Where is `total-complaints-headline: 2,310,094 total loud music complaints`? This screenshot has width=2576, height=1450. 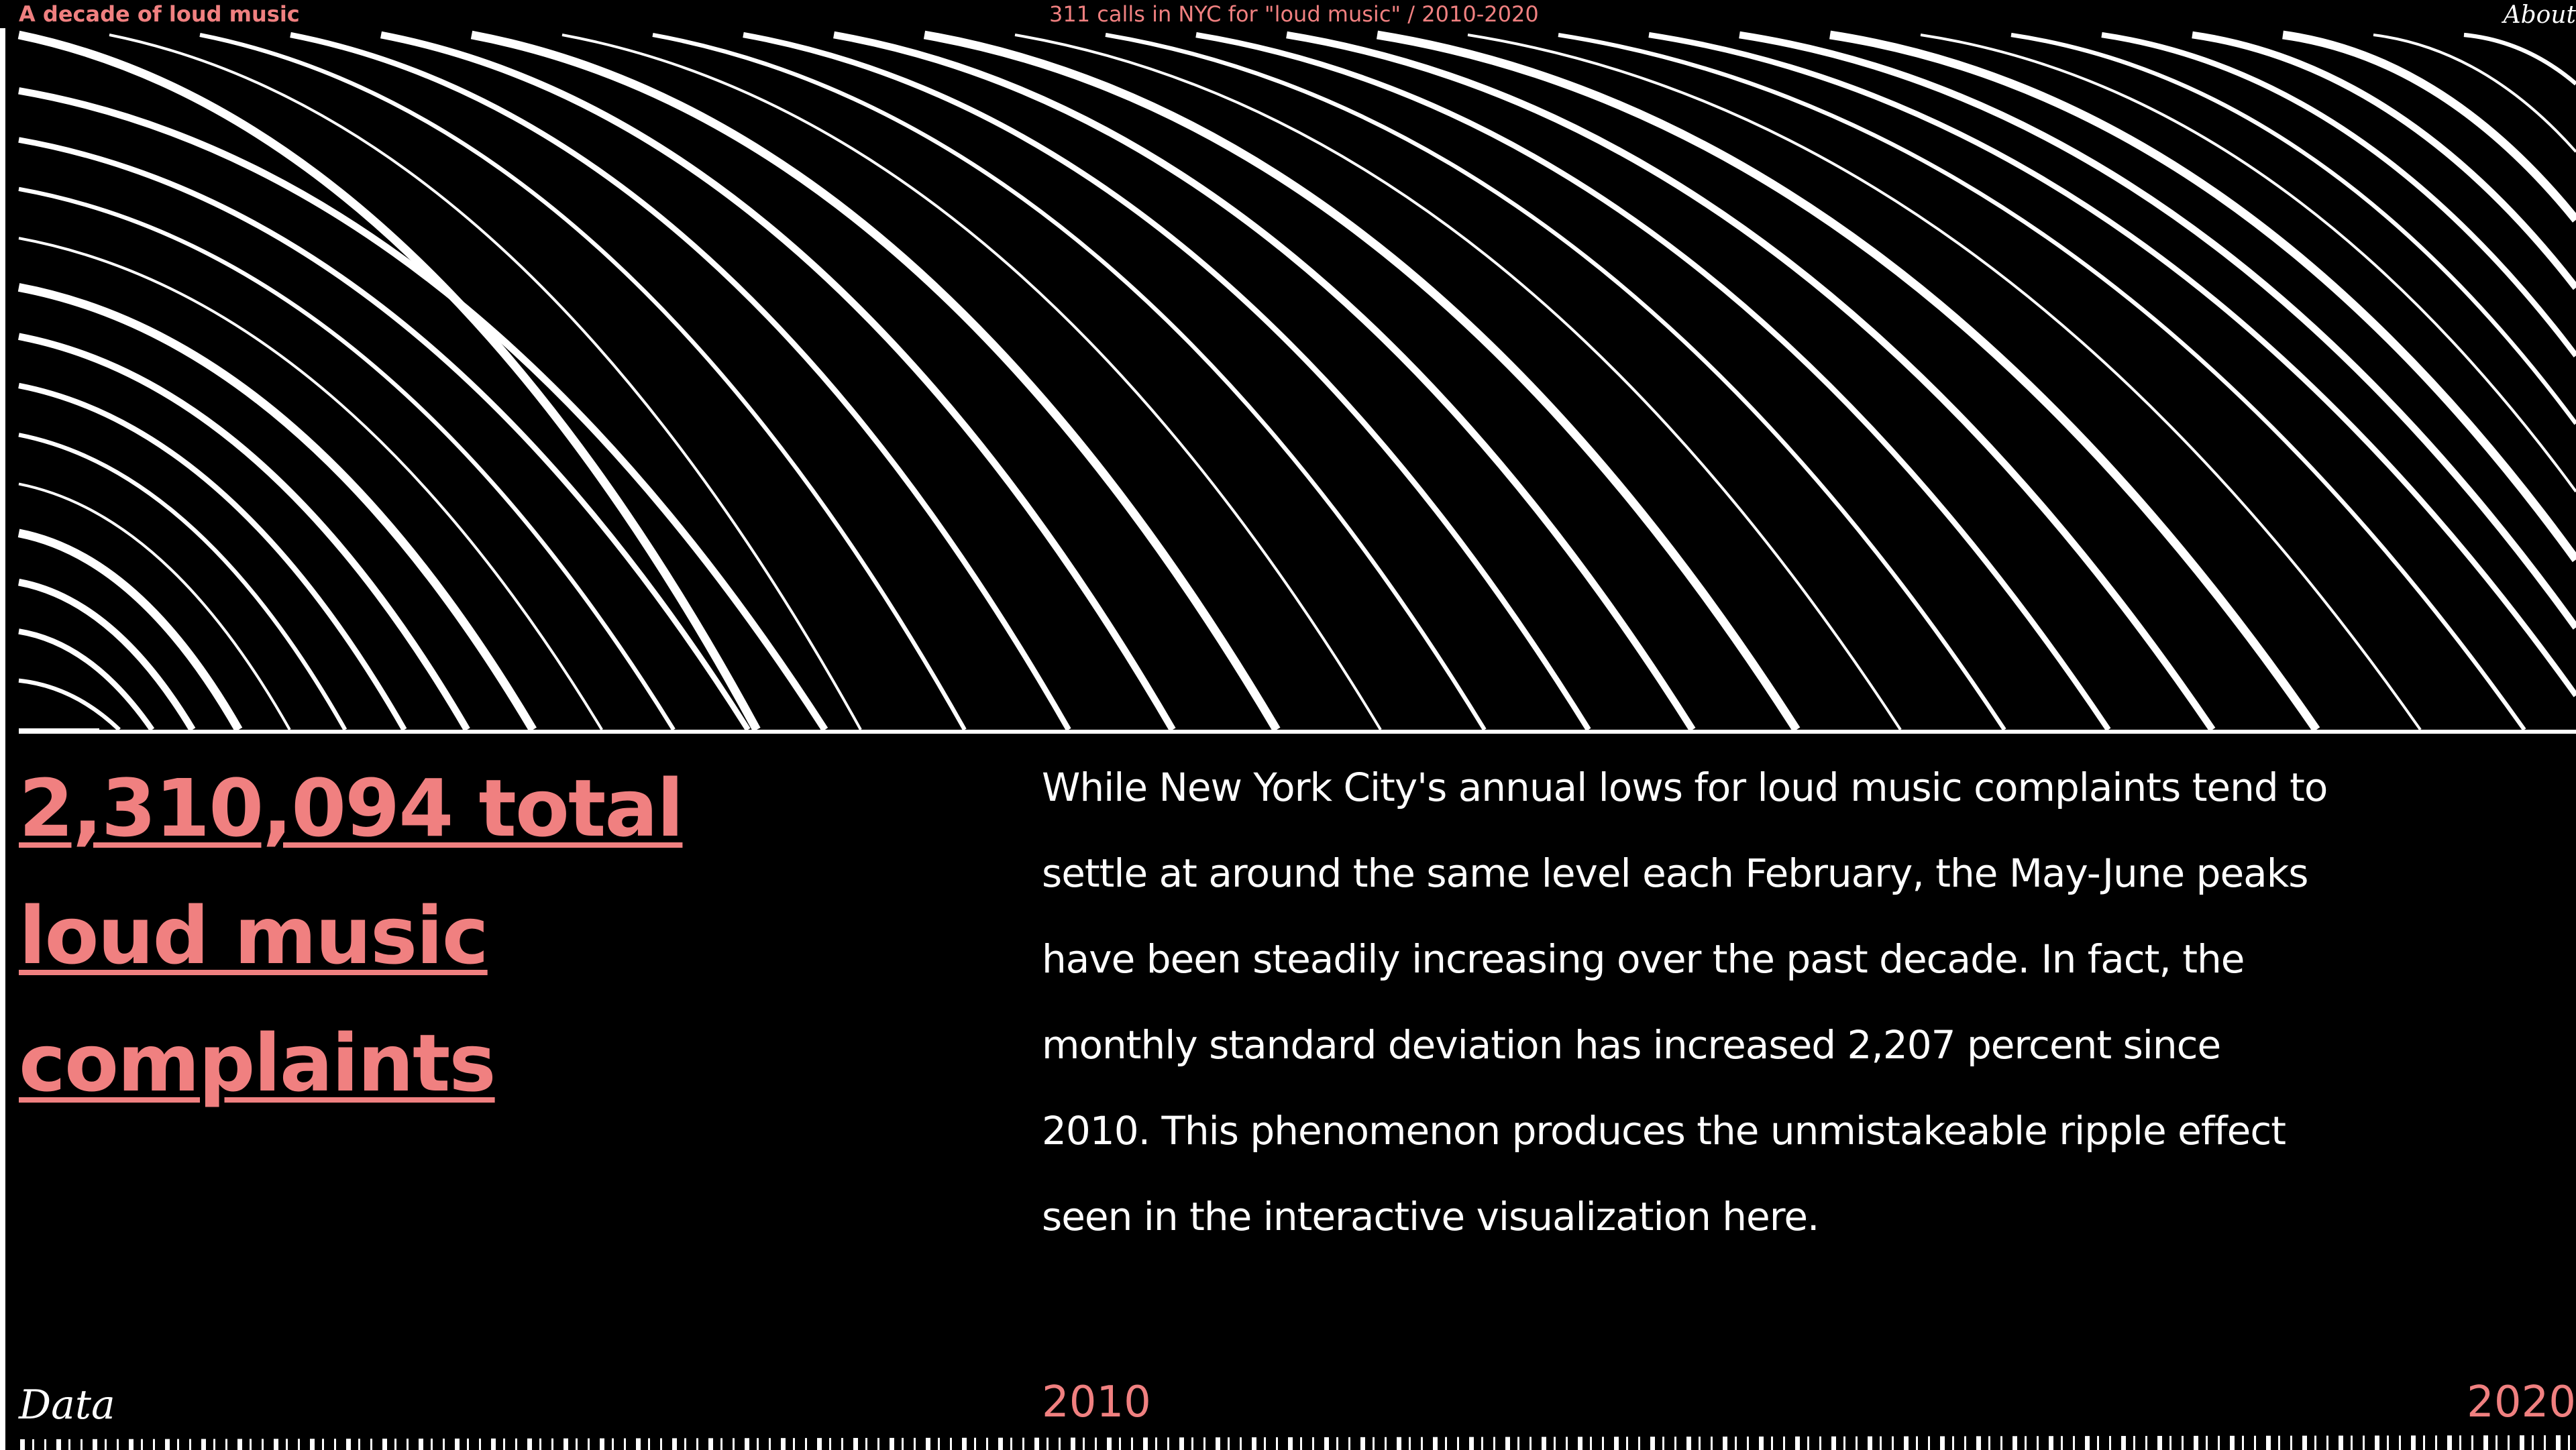
total-complaints-headline: 2,310,094 total loud music complaints is located at coordinates (414, 935).